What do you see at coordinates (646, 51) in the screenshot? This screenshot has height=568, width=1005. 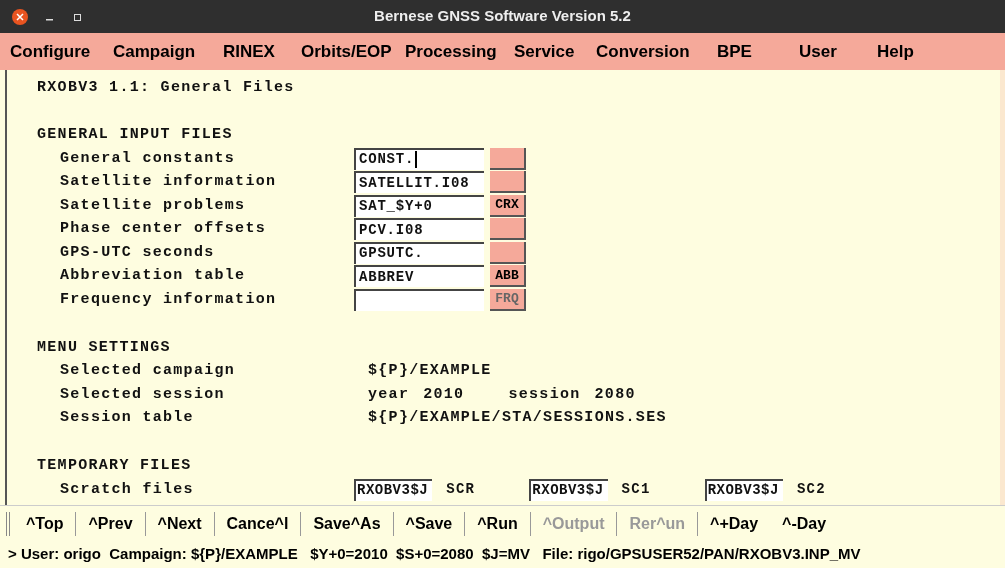 I see `menu-item: Conversion` at bounding box center [646, 51].